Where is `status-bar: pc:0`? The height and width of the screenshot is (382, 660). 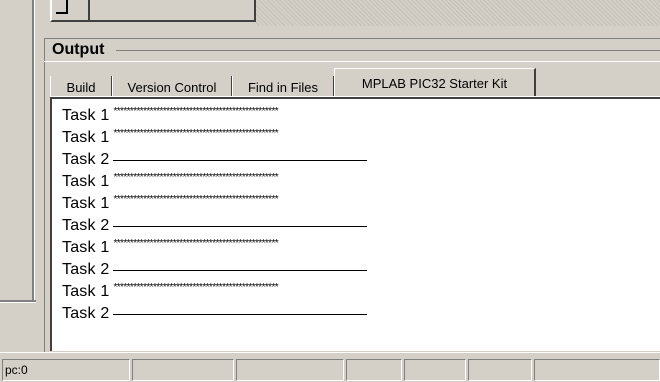
status-bar: pc:0 is located at coordinates (330, 367).